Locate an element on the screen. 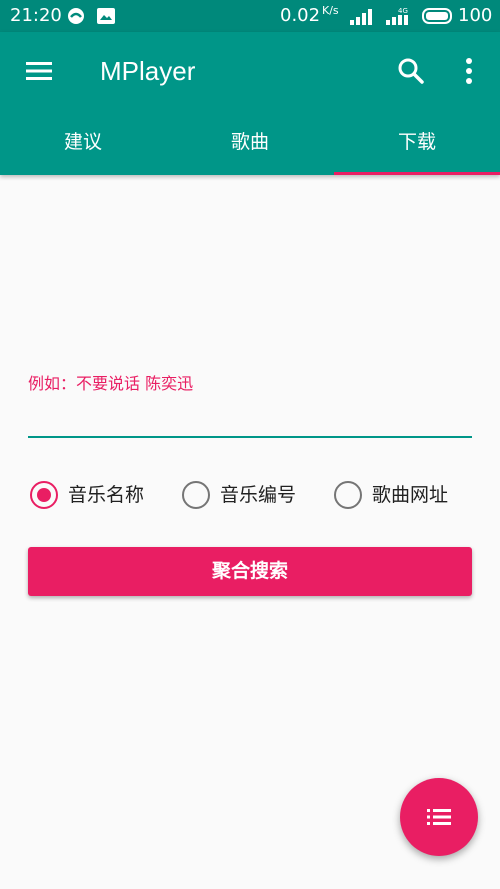  status-bar: 21:20 0.02 K/s 4G 100 is located at coordinates (250, 16).